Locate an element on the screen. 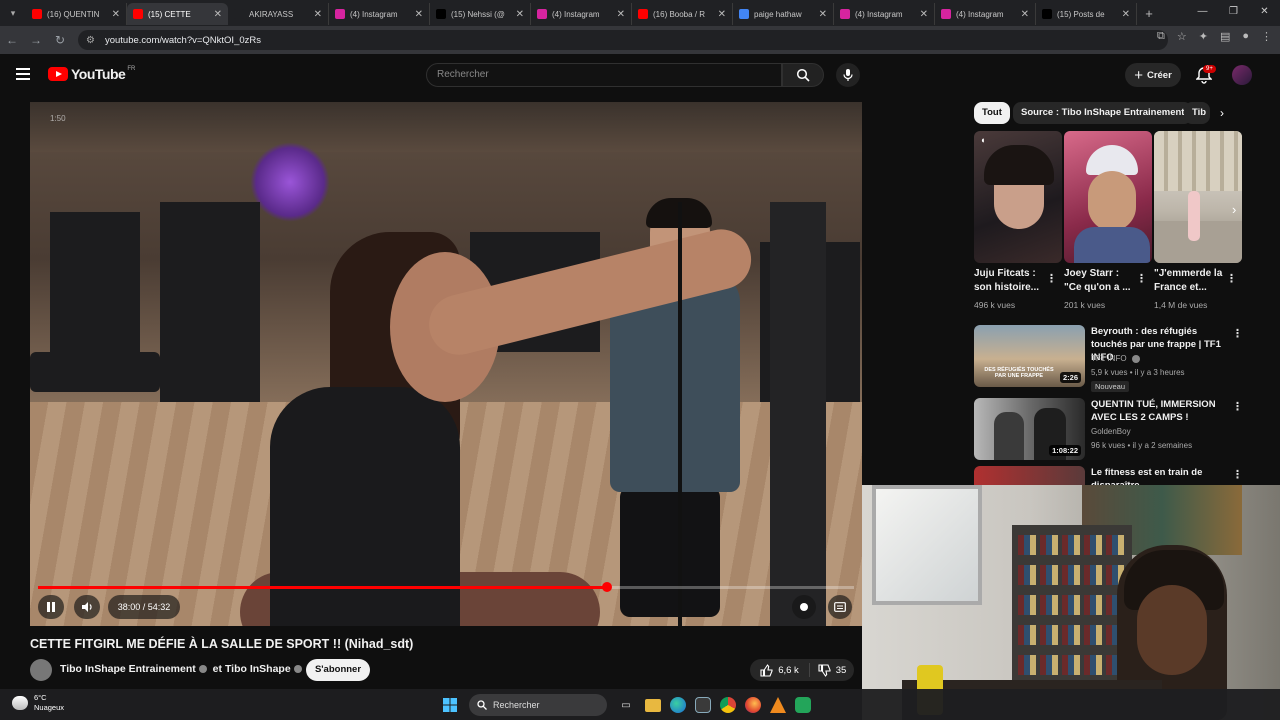 This screenshot has width=1280, height=720. weather-widget: 6°C Nuageux is located at coordinates (38, 703).